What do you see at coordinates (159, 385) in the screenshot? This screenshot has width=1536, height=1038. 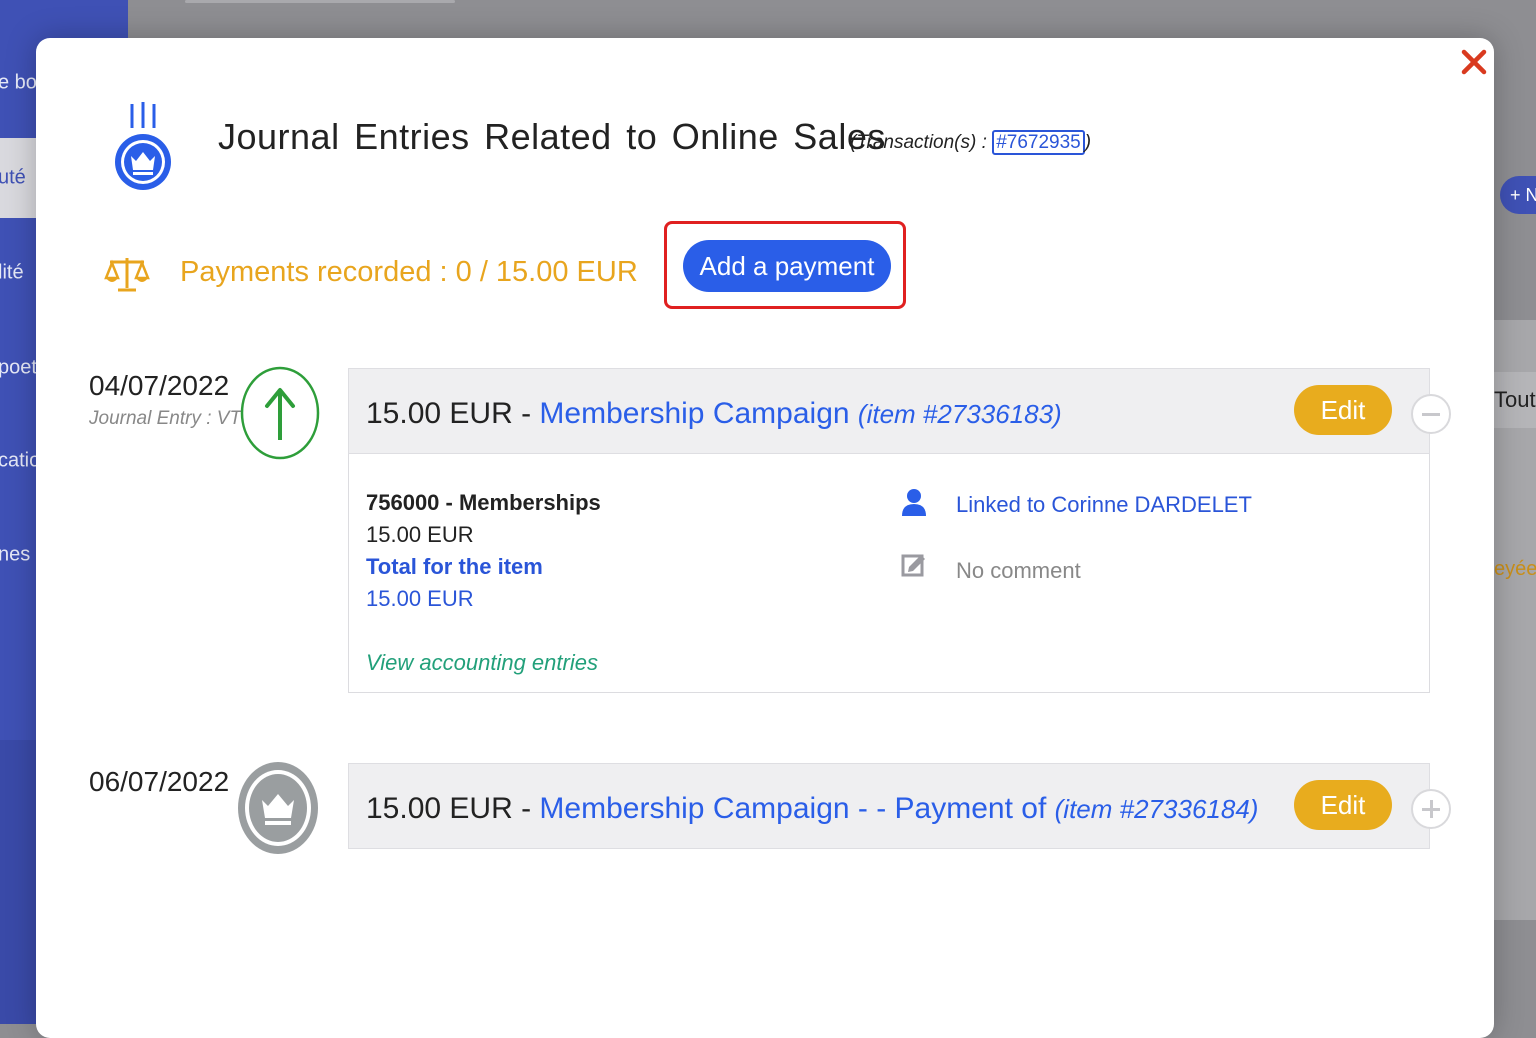 I see `entry-date: 04/07/2022` at bounding box center [159, 385].